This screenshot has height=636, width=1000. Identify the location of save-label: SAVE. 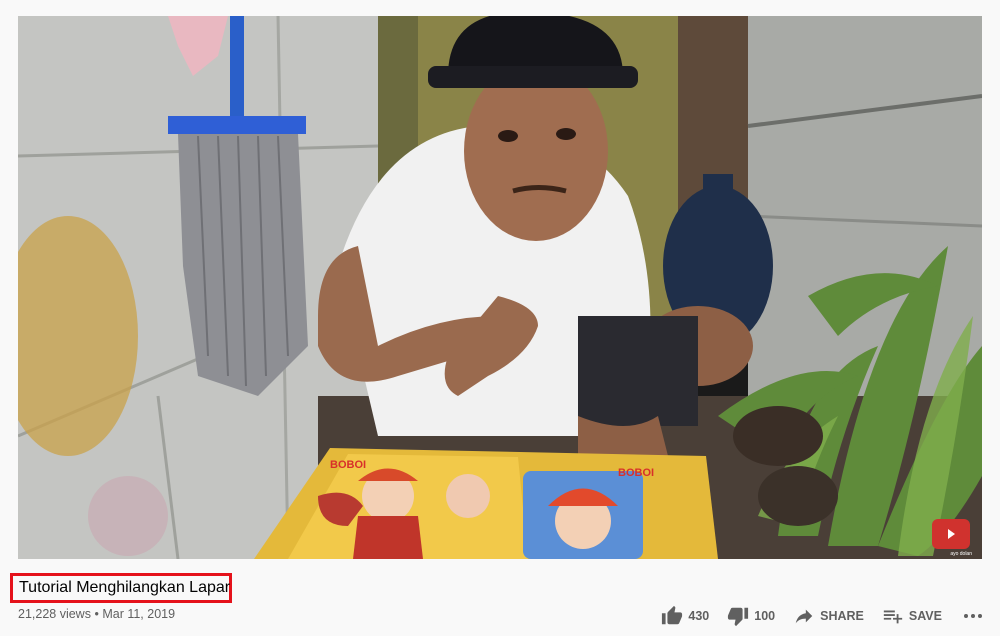
(925, 616).